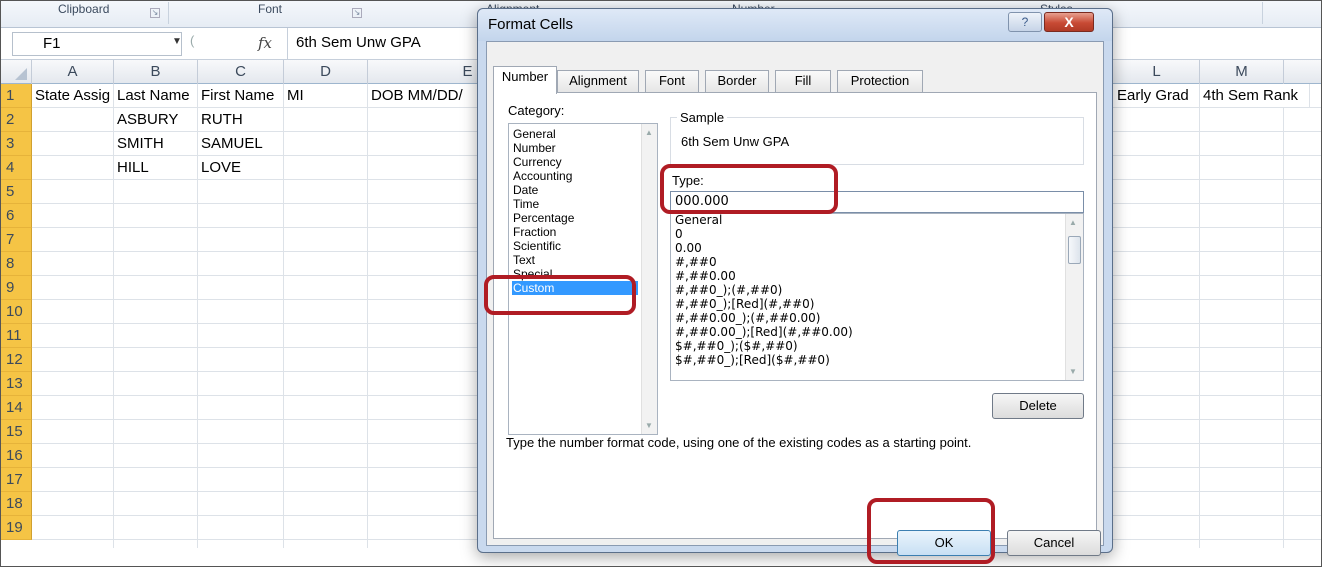 Image resolution: width=1322 pixels, height=567 pixels. What do you see at coordinates (358, 43) in the screenshot?
I see `formula-input: 6th Sem Unw GPA` at bounding box center [358, 43].